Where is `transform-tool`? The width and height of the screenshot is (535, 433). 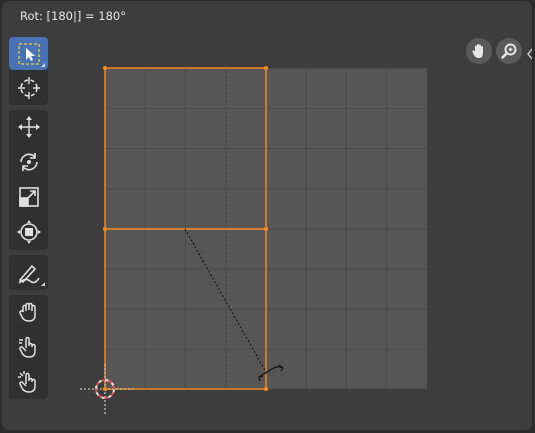
transform-tool is located at coordinates (28, 231).